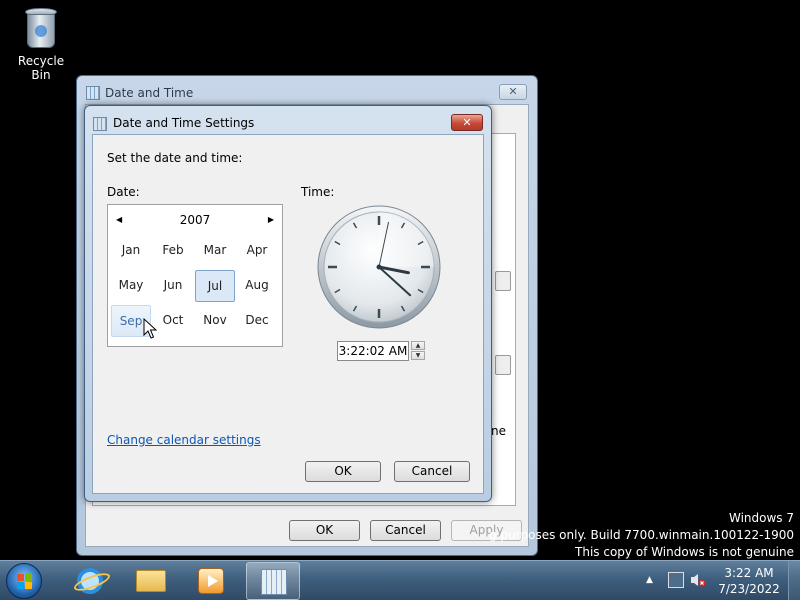 The width and height of the screenshot is (800, 600). Describe the element at coordinates (373, 351) in the screenshot. I see `time-input: 3:22:02 AM` at that location.